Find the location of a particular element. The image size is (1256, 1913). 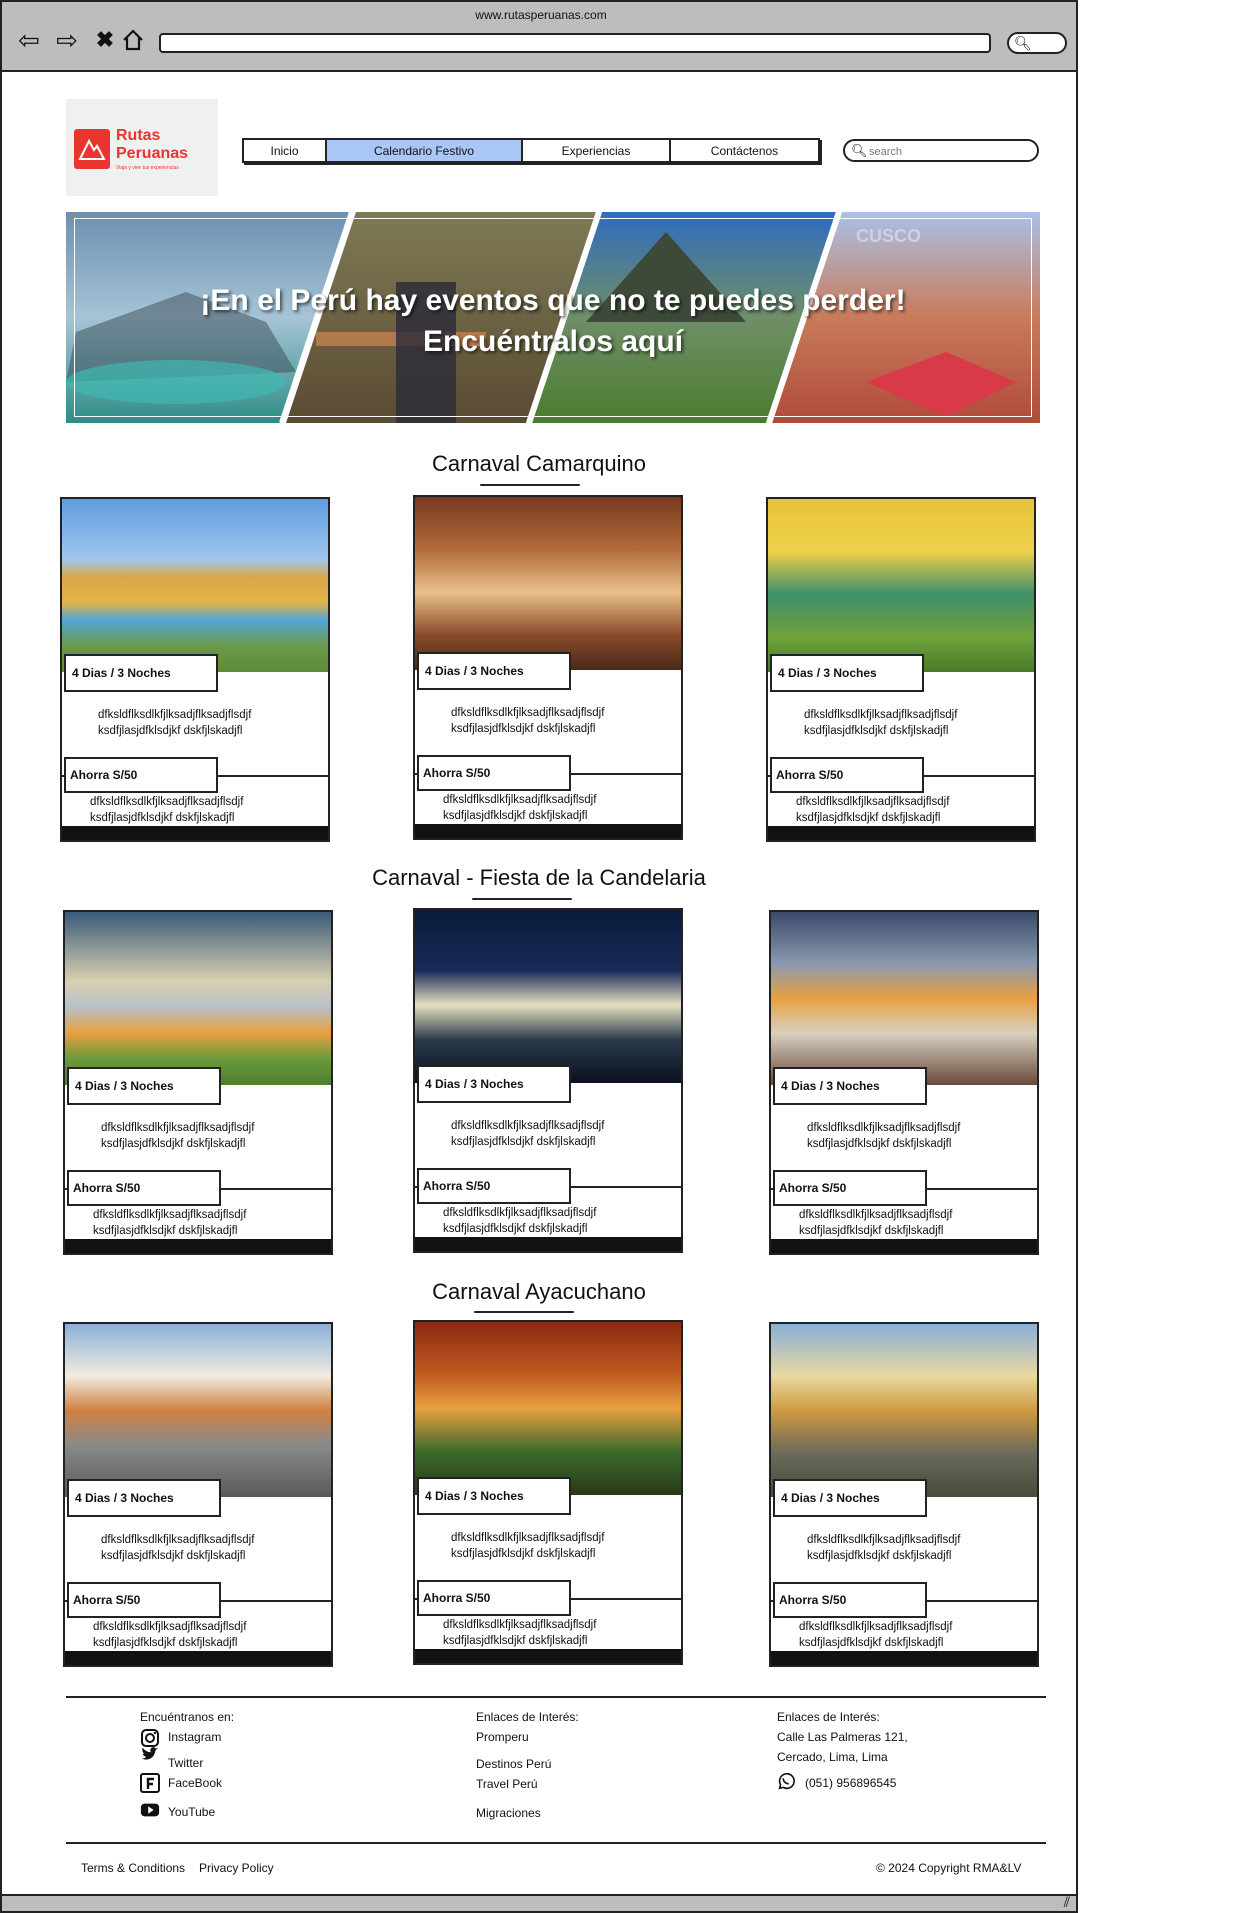

section-title: Carnaval Ayacuchano is located at coordinates (539, 1291).